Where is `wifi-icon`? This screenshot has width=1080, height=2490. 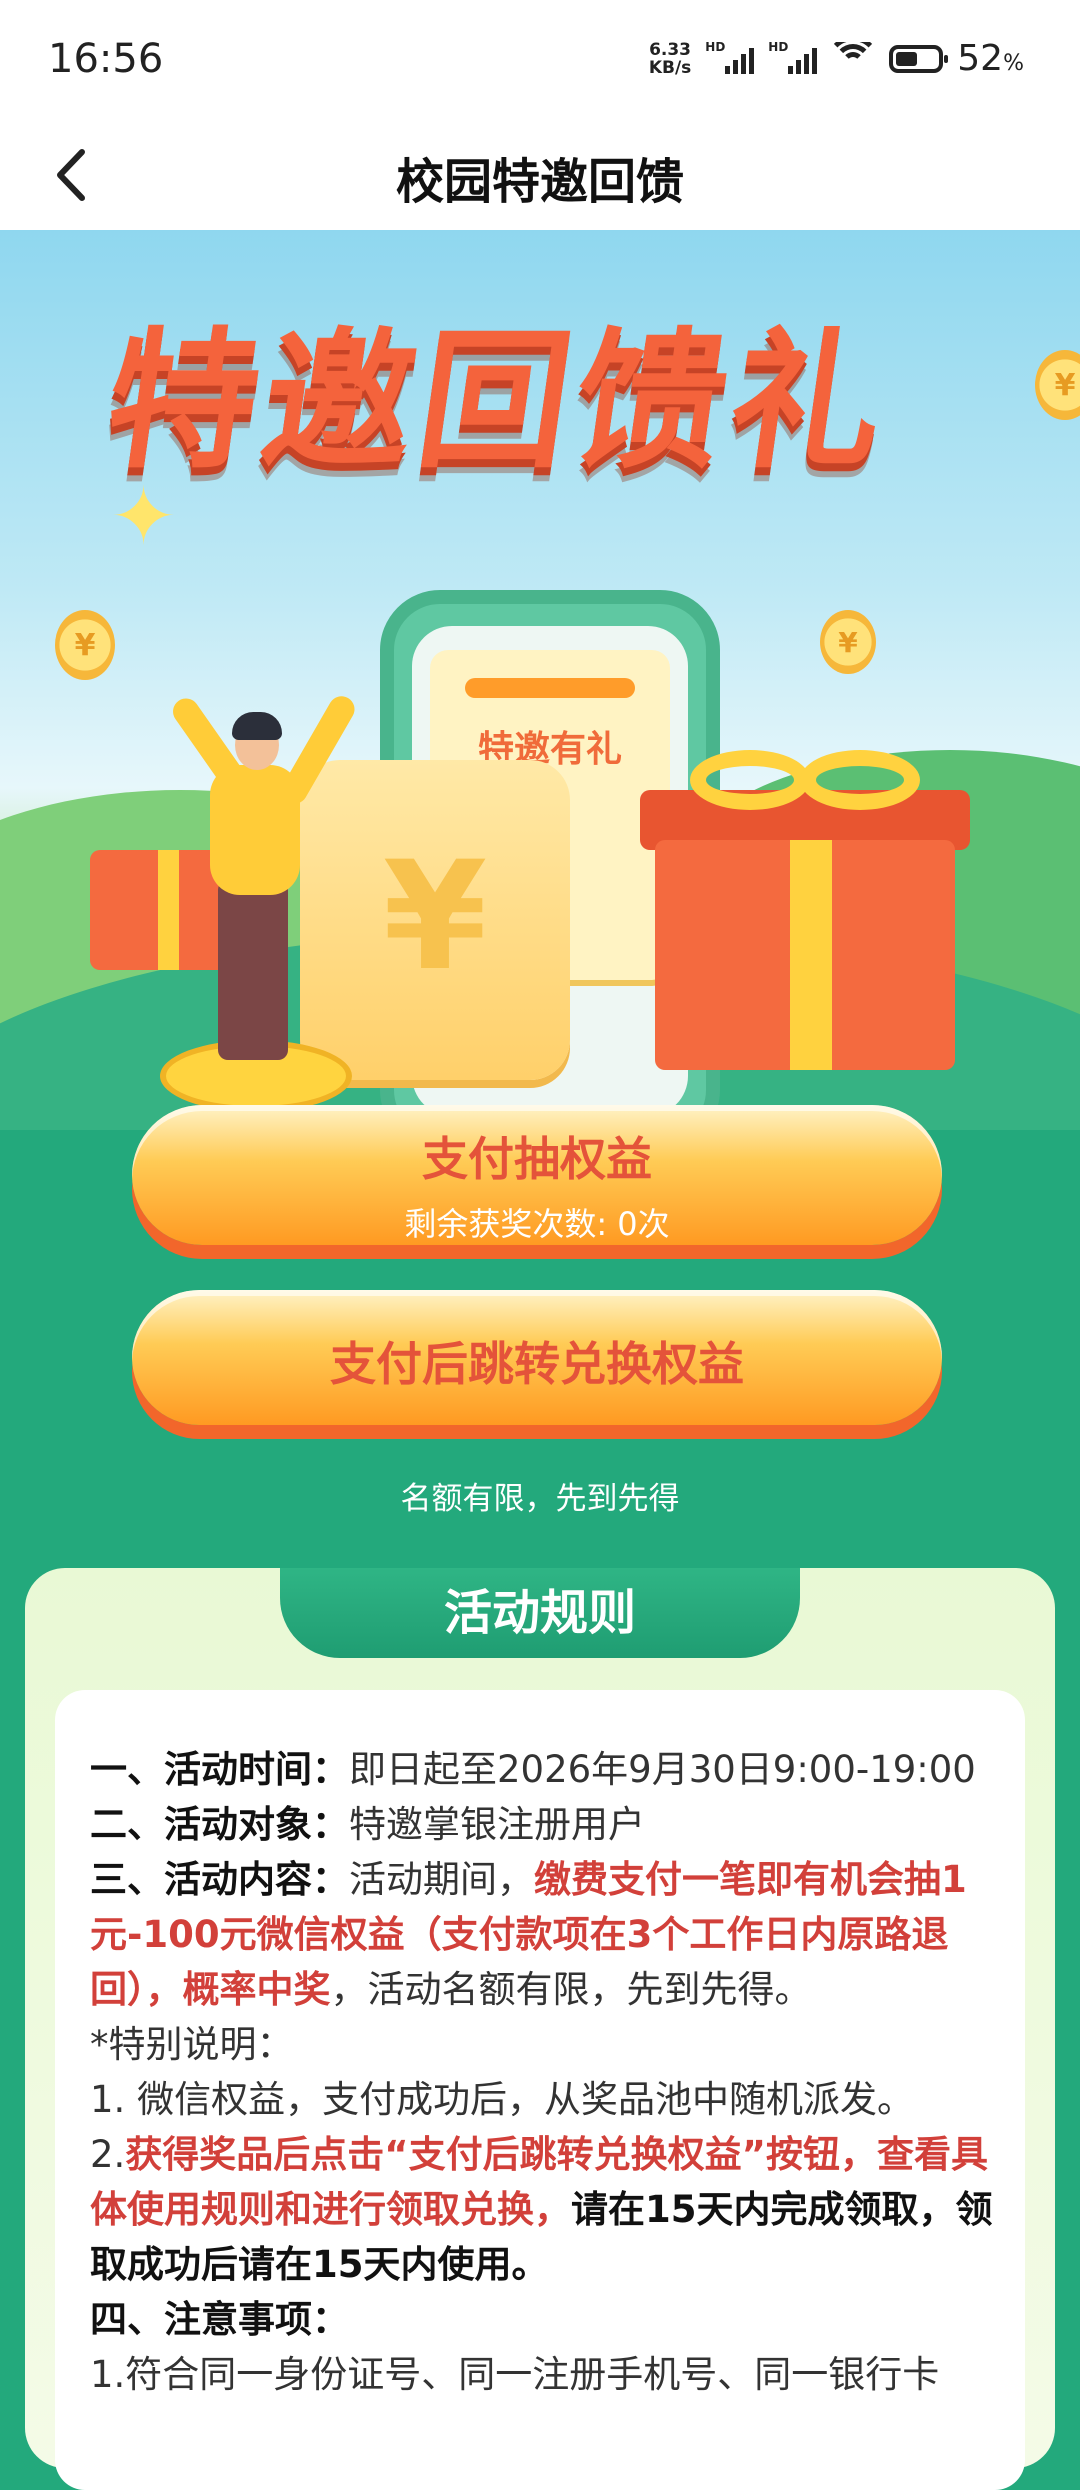
wifi-icon is located at coordinates (853, 59).